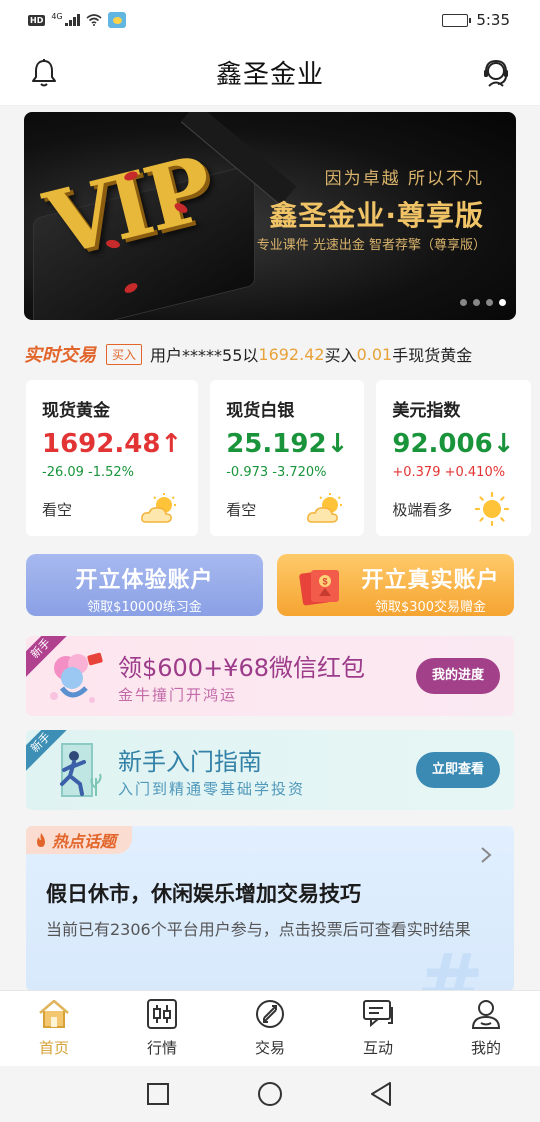 This screenshot has width=540, height=1122. I want to click on quote-price: 92.006↓, so click(453, 444).